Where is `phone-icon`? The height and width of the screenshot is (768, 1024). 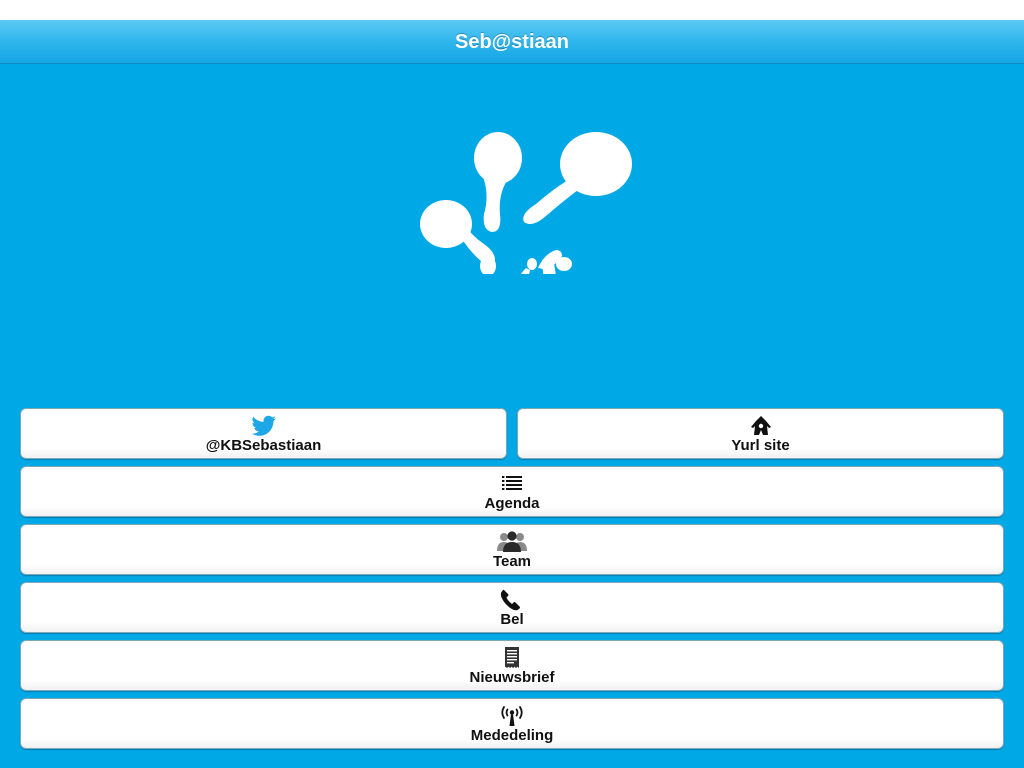 phone-icon is located at coordinates (510, 600).